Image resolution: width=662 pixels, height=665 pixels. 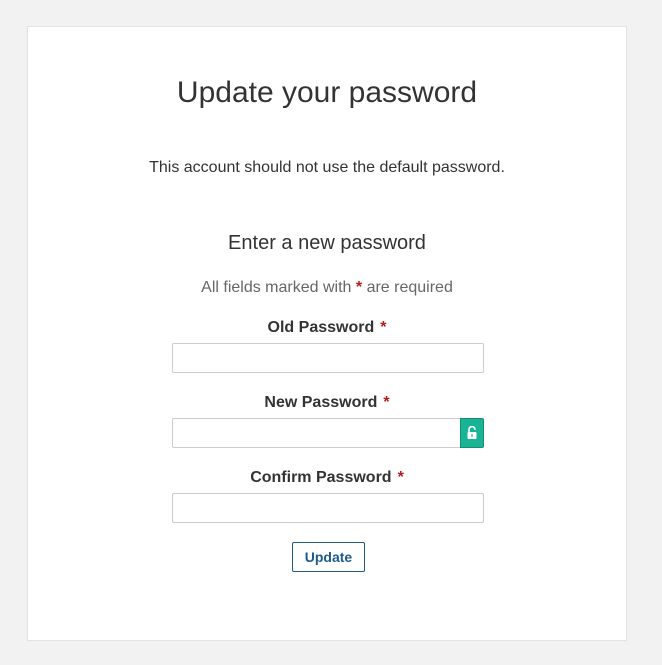 I want to click on old-password-label: Old Password *, so click(x=327, y=328).